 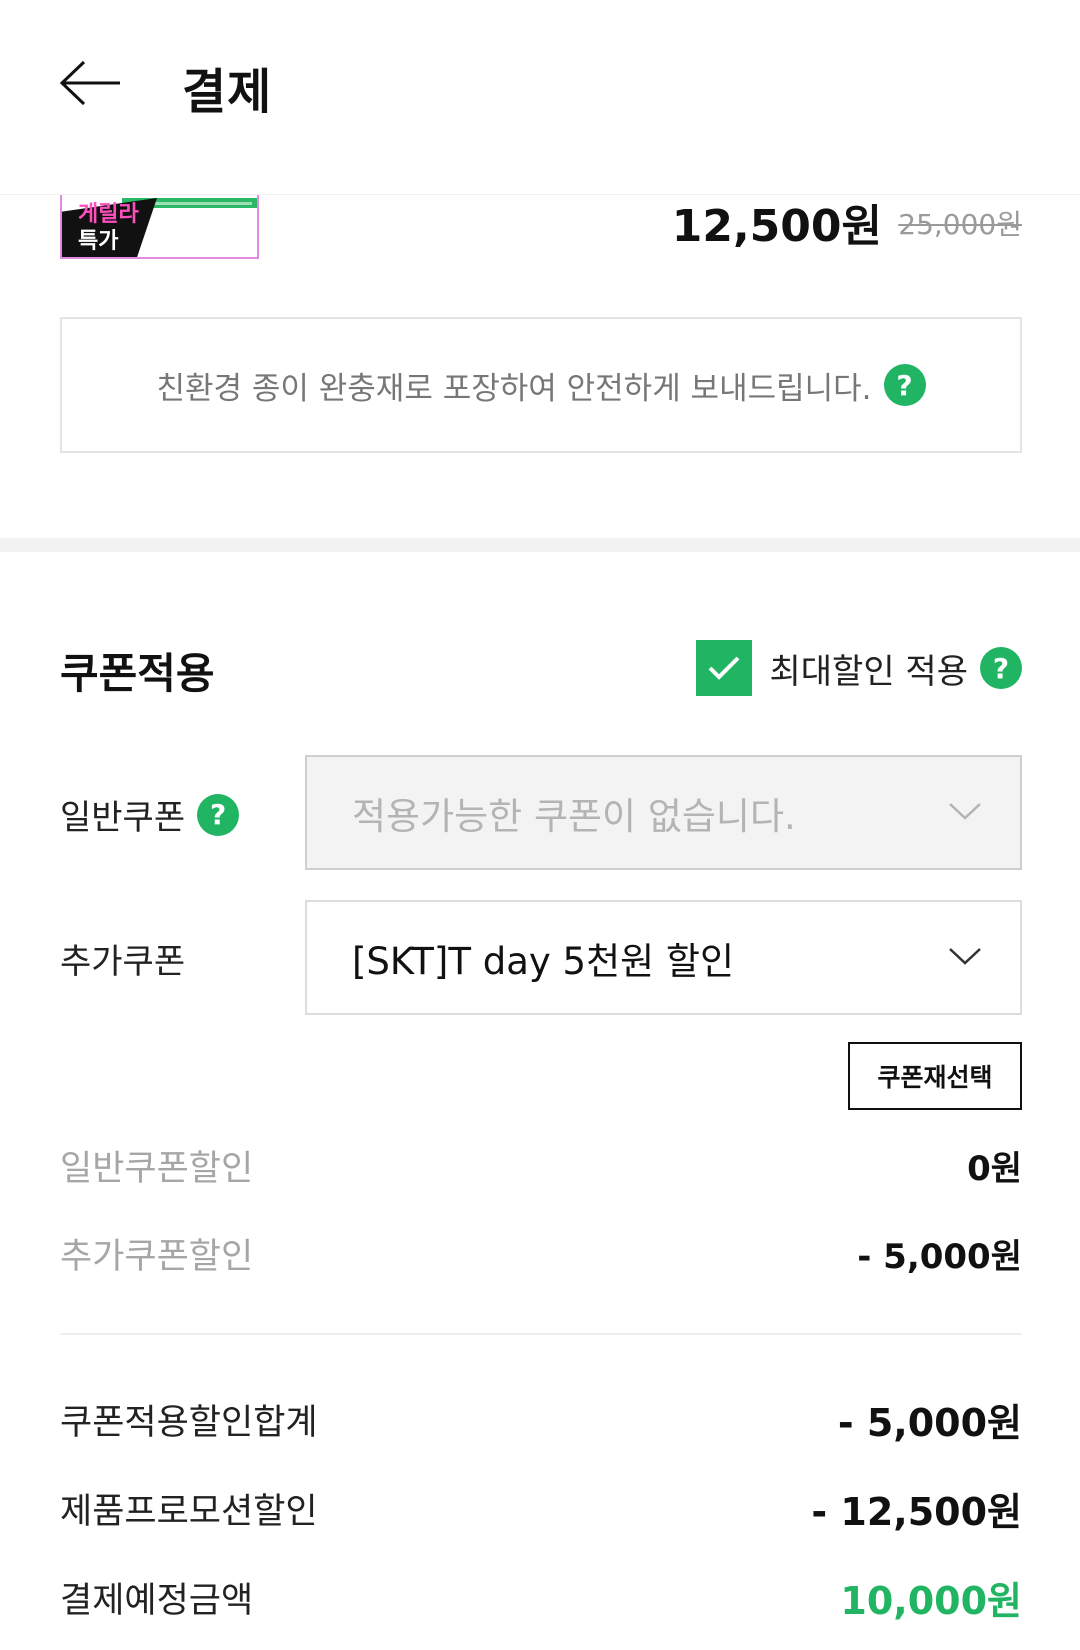 What do you see at coordinates (541, 1419) in the screenshot?
I see `coupon-total-row: 쿠폰적용할인합계 - 5,000원` at bounding box center [541, 1419].